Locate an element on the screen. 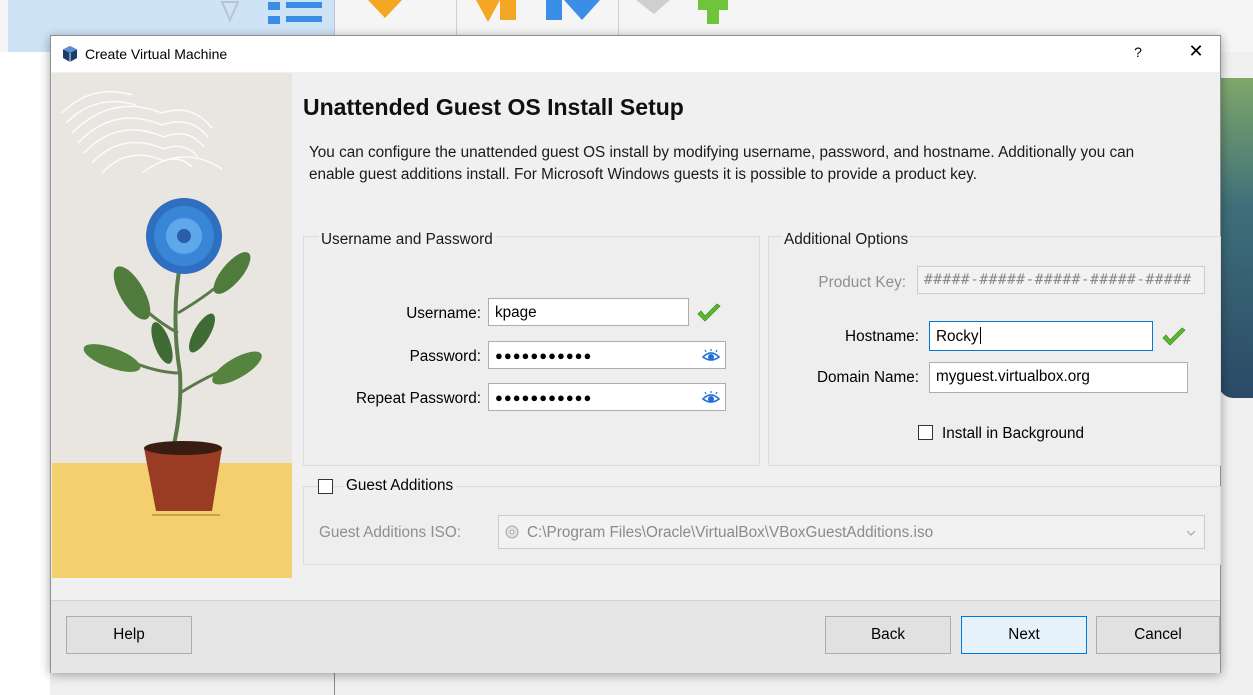 The image size is (1253, 695). password-field: ●●●●●●●●●●● is located at coordinates (607, 355).